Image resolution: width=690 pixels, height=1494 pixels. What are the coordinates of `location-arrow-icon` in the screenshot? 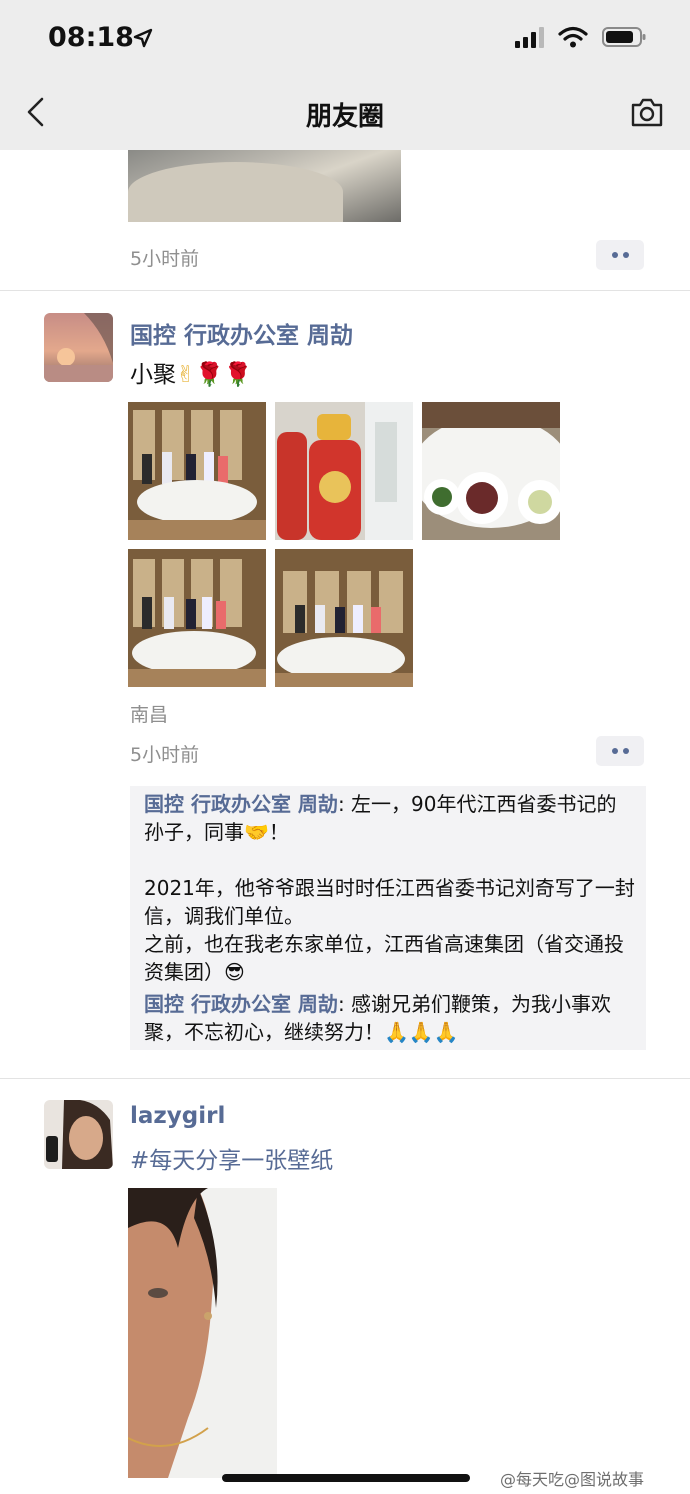 It's located at (143, 38).